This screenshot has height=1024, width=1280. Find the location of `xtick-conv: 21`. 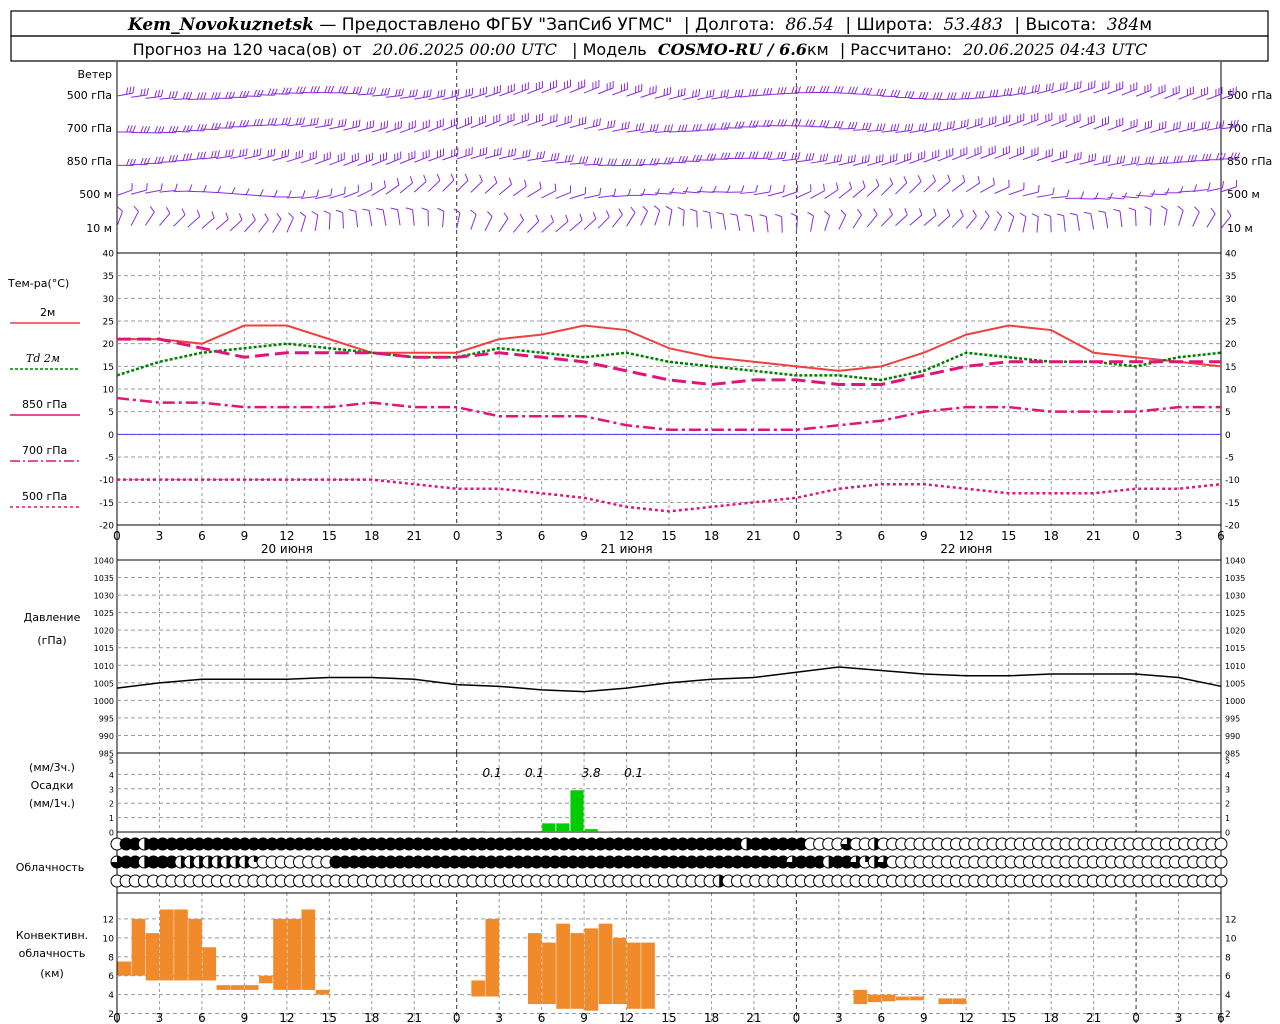

xtick-conv: 21 is located at coordinates (753, 1017).